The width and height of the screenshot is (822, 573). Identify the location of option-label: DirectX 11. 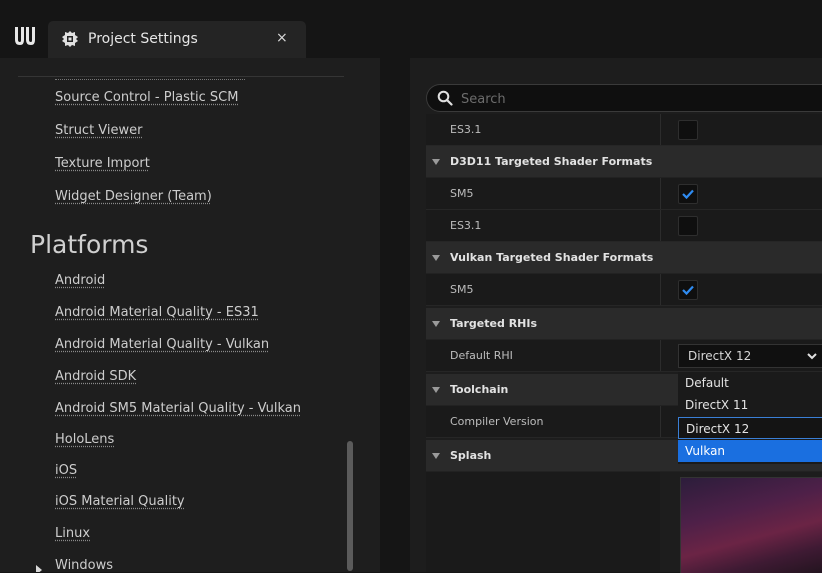
(717, 405).